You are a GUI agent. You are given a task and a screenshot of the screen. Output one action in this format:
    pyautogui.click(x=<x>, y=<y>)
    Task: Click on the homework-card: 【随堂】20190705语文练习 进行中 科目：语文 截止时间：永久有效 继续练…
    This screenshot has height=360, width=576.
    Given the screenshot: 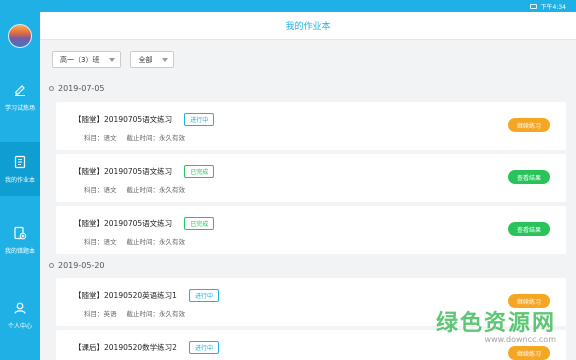 What is the action you would take?
    pyautogui.click(x=311, y=126)
    